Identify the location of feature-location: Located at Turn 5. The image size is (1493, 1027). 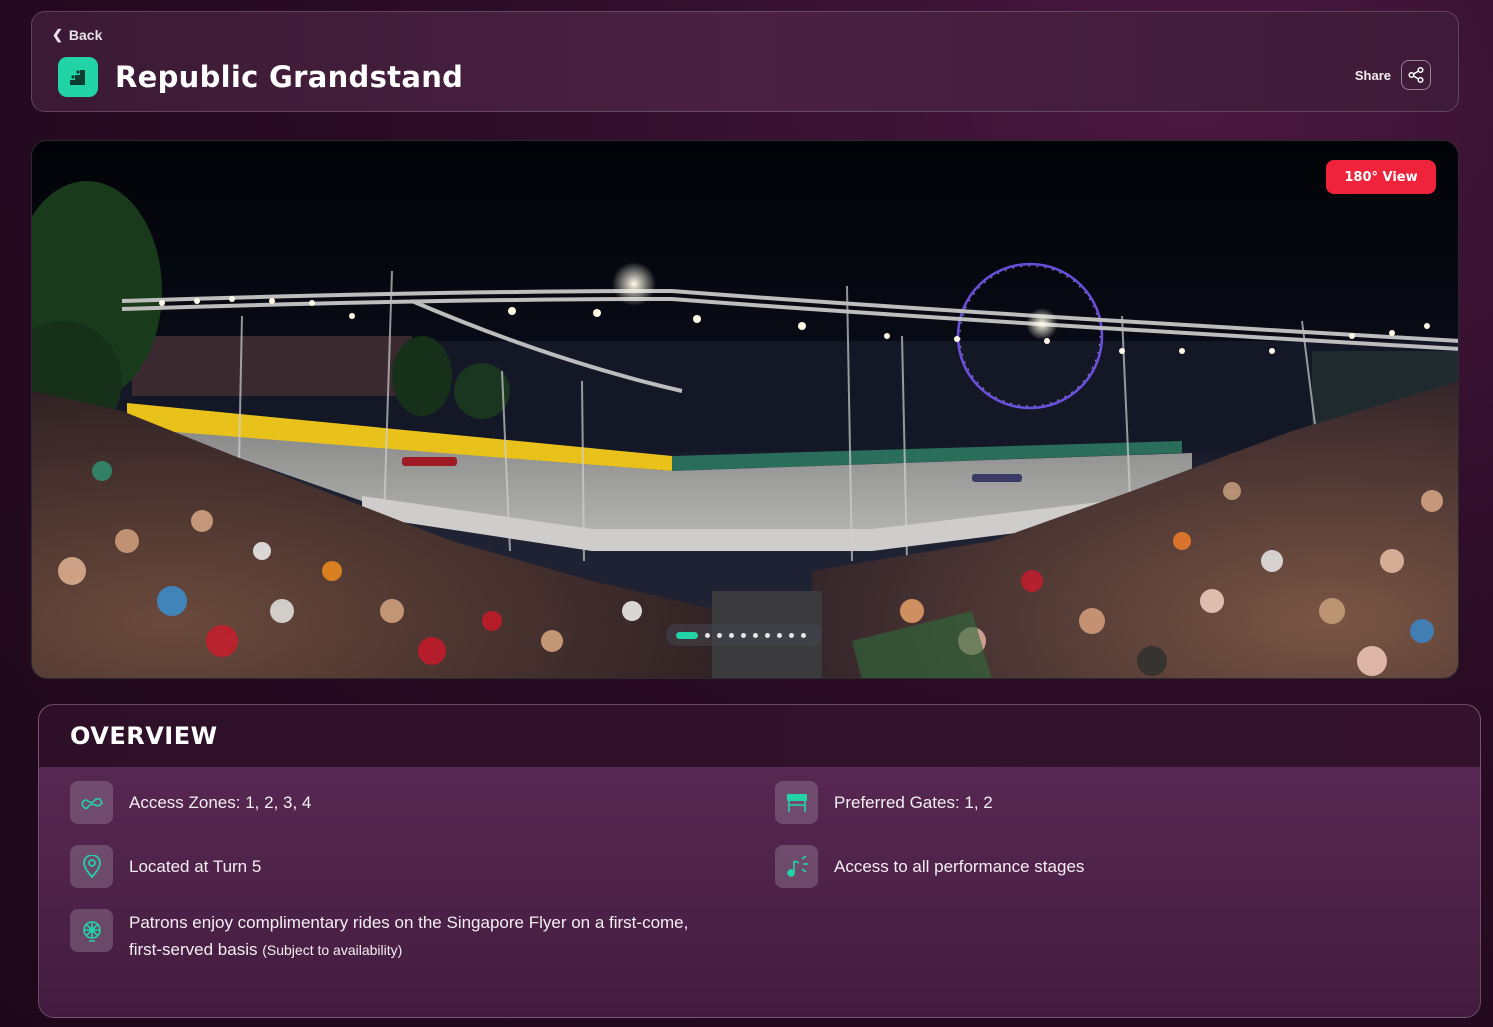
(165, 866).